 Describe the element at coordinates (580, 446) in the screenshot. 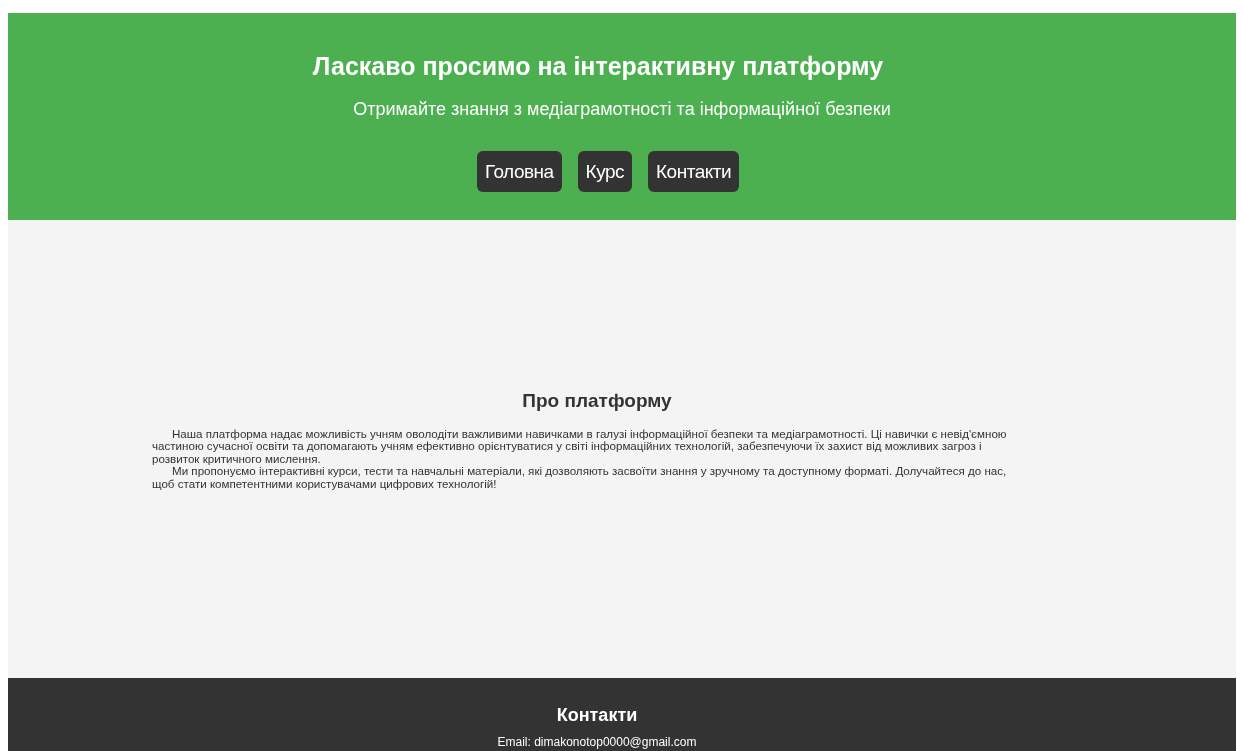

I see `paragraph: Наша платформа надає можливість учням оволодіти важливими навичками в галузі інформаційної безпеки та медіаграмотності. Ці навички є невід'ємною частиною сучасної освіти та допомагають учням ефективно орієнтуватися у світі інформаційних технологій, забезпечуючи їх захист від можливих загроз і розвиток критичного мислення.` at that location.